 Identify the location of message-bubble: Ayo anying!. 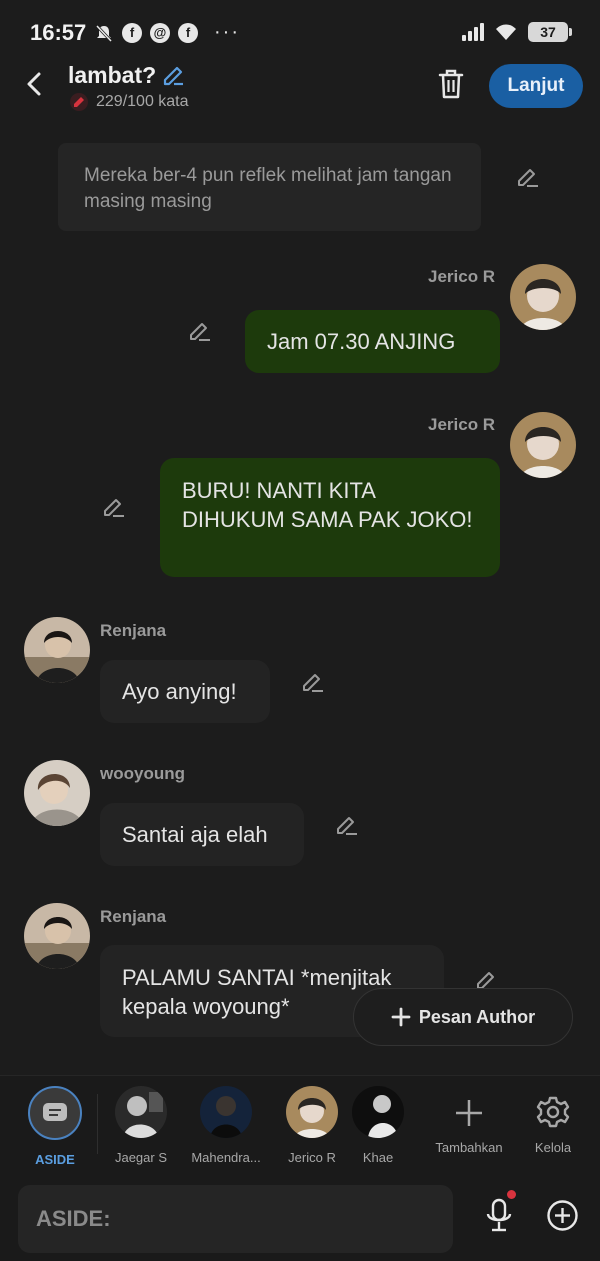
(185, 691).